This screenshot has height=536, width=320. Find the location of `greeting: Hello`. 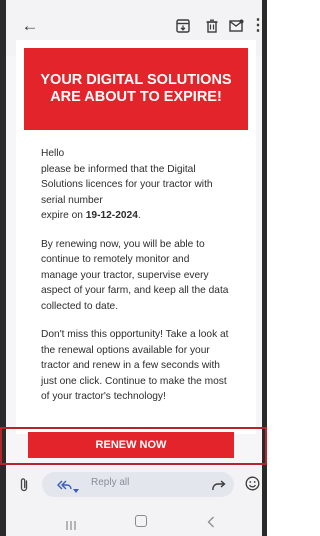

greeting: Hello is located at coordinates (53, 153).